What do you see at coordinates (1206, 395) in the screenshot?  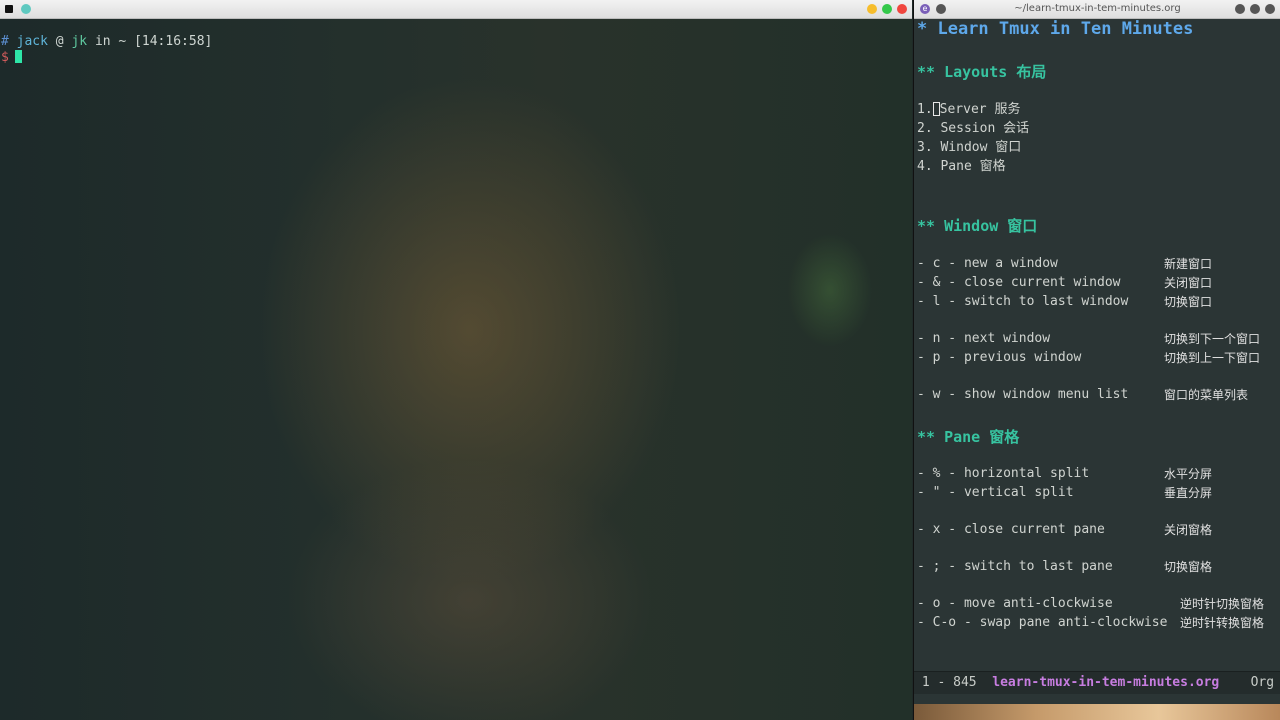 I see `window-cmd-zh: 窗口的菜单列表` at bounding box center [1206, 395].